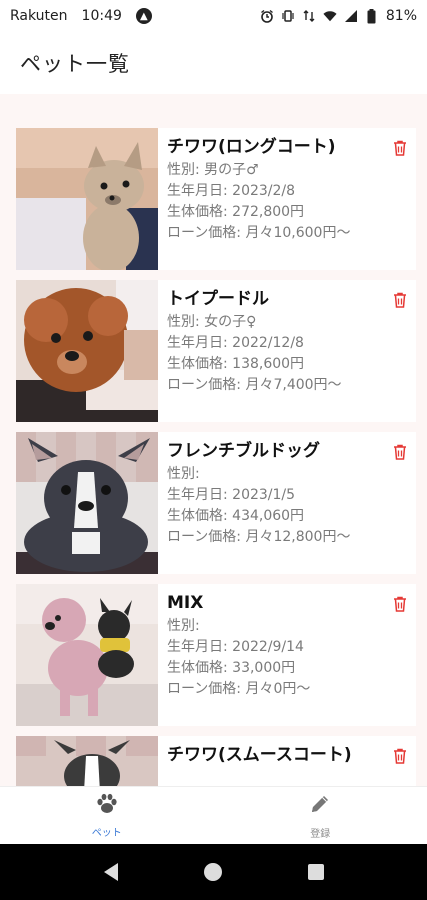 This screenshot has height=900, width=427. What do you see at coordinates (254, 385) in the screenshot?
I see `pet-loan-price: ローン価格: 月々7,400円〜` at bounding box center [254, 385].